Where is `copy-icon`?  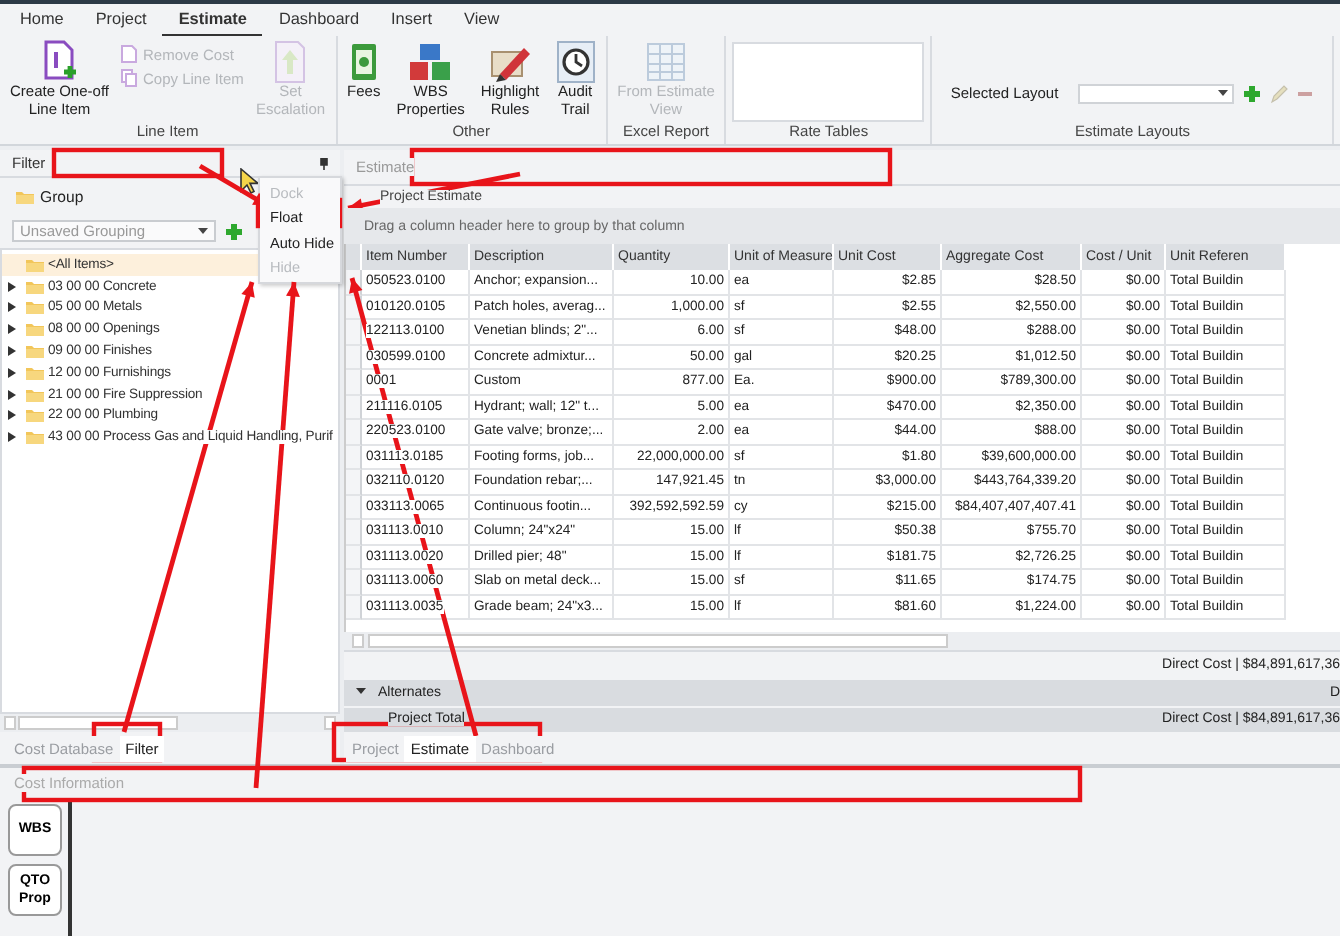
copy-icon is located at coordinates (129, 78).